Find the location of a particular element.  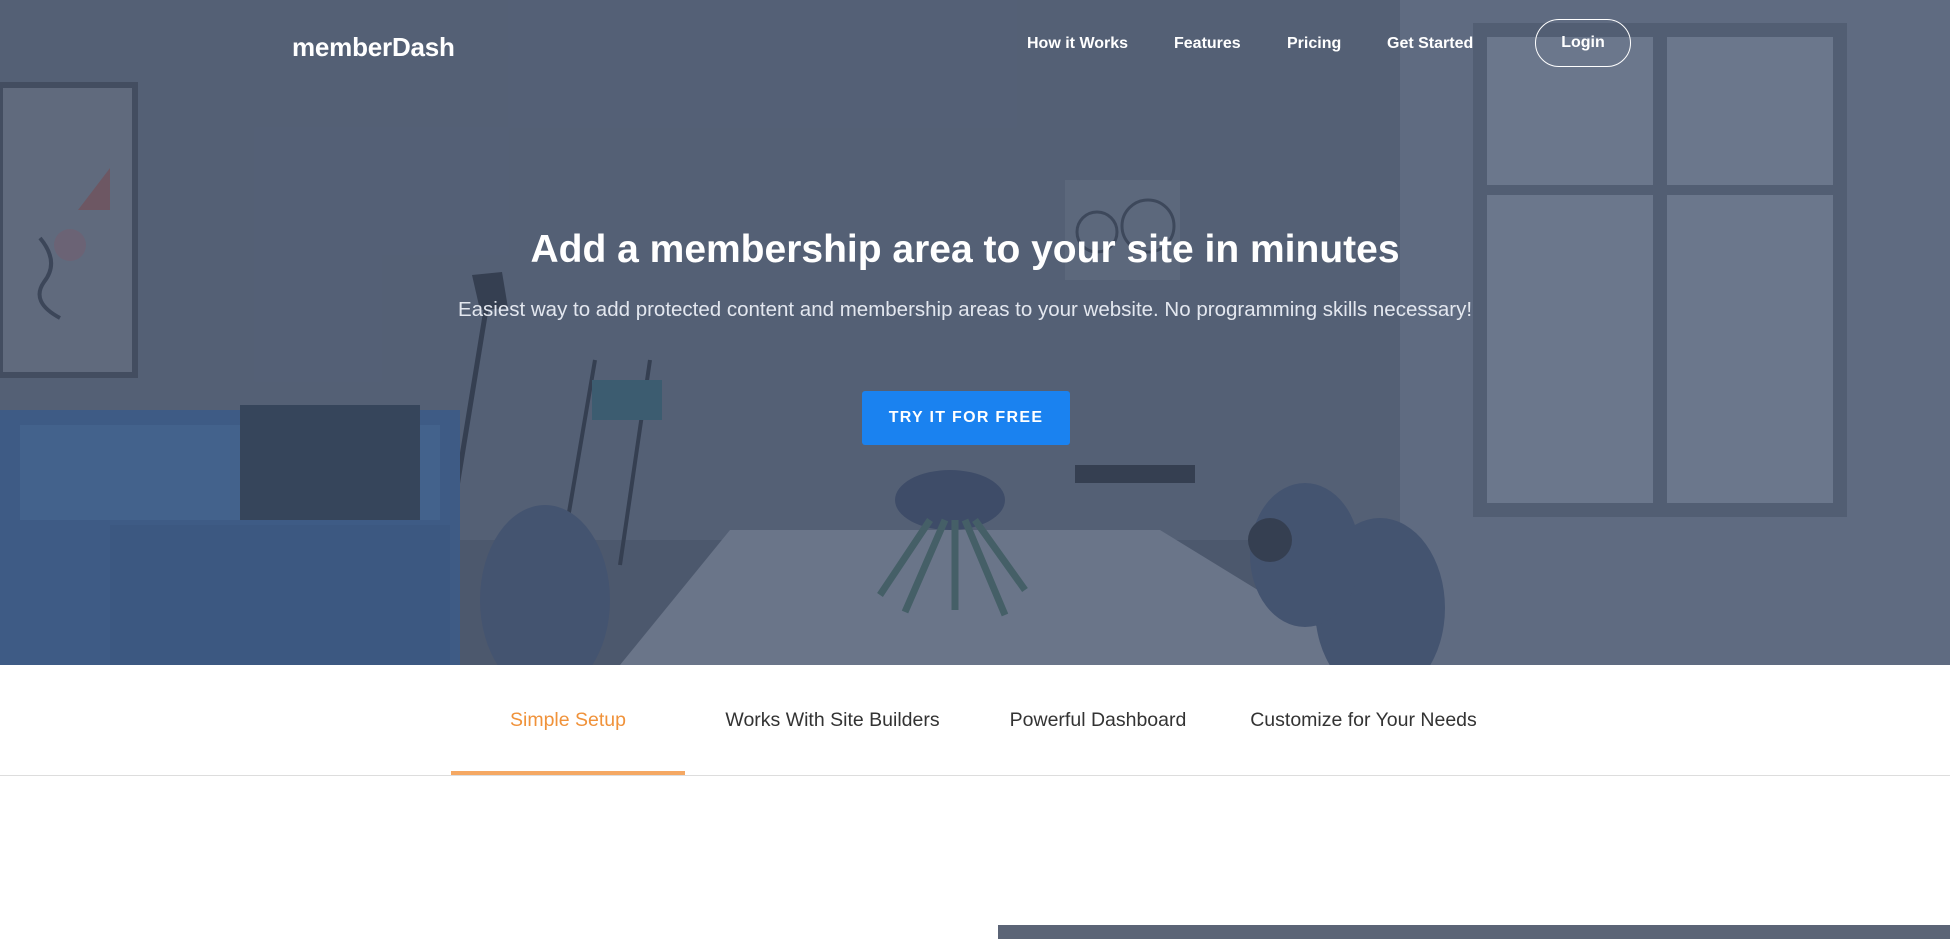

tab-powerful-dashboard: Powerful Dashboard is located at coordinates (1098, 720).